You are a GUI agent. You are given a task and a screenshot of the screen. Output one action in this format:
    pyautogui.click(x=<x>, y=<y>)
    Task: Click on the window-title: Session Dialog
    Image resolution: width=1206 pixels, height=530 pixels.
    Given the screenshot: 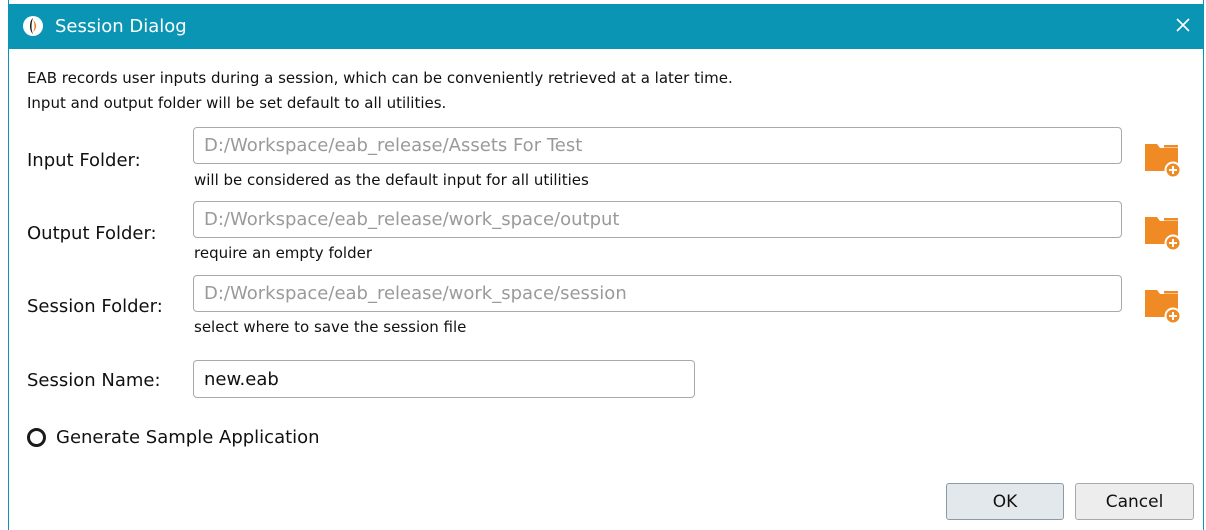 What is the action you would take?
    pyautogui.click(x=121, y=26)
    